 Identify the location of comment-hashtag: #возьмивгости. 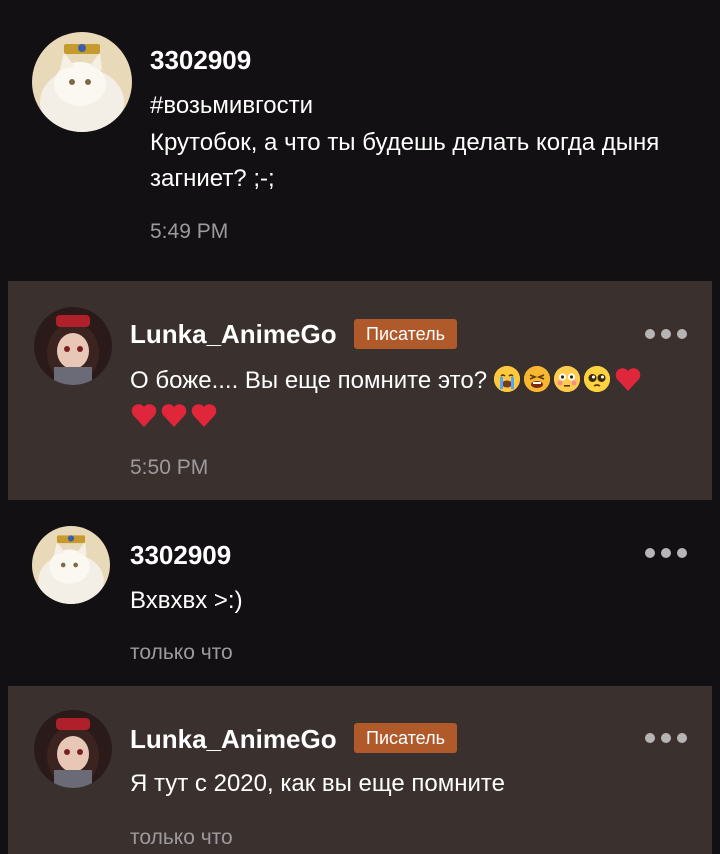
(231, 106).